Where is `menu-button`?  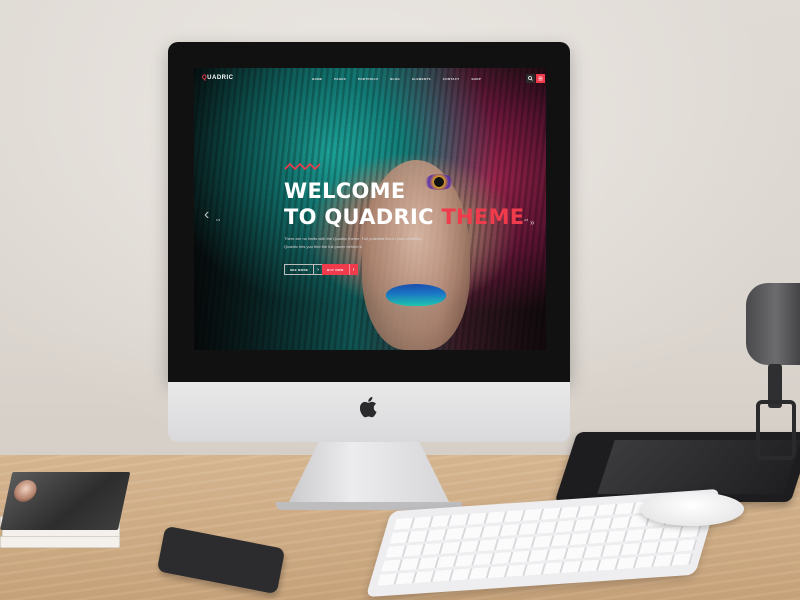
menu-button is located at coordinates (540, 78).